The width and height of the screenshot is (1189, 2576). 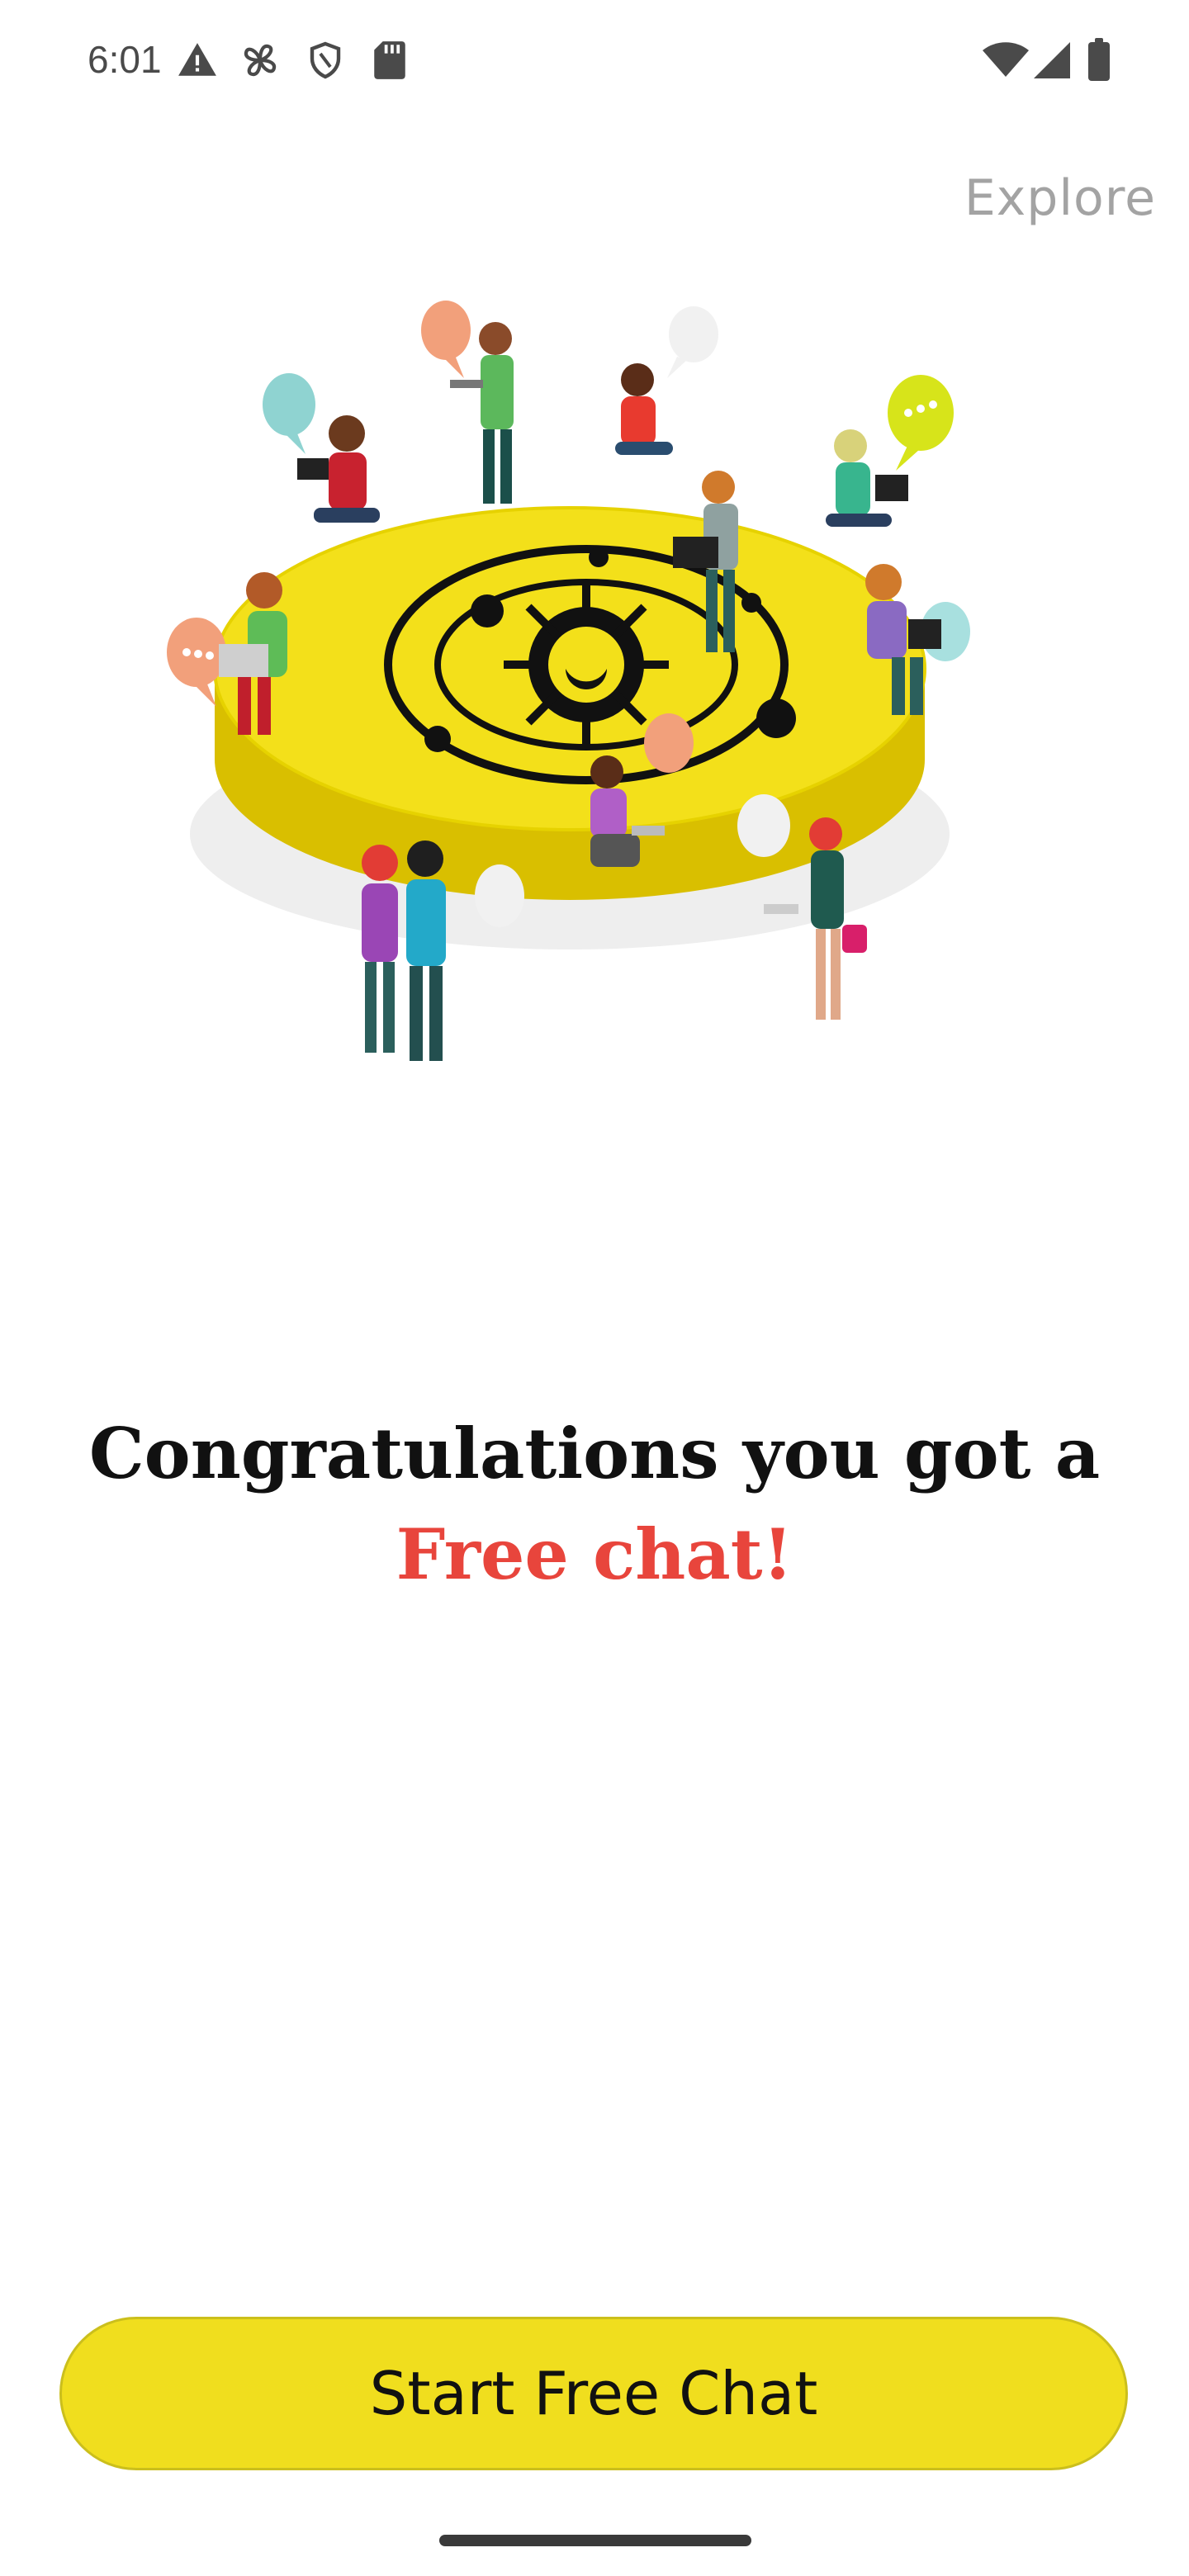 I want to click on sd-card-icon, so click(x=389, y=60).